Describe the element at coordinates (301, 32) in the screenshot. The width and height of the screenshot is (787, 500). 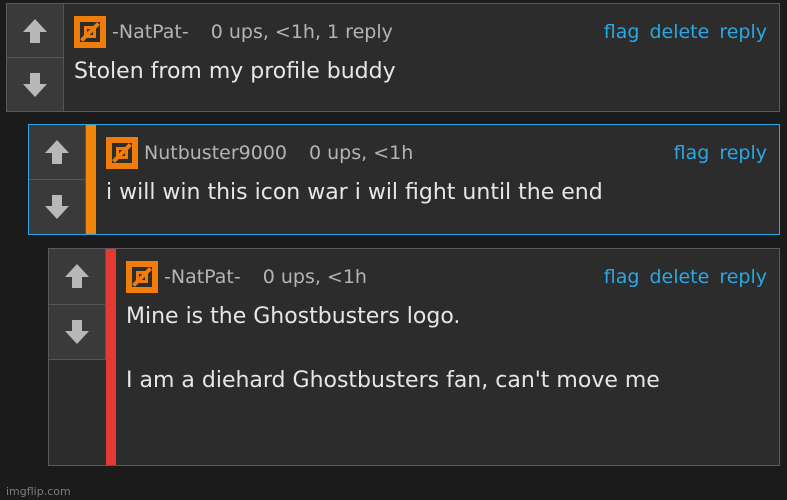
I see `comment-meta: 0 ups, <1h, 1 reply` at that location.